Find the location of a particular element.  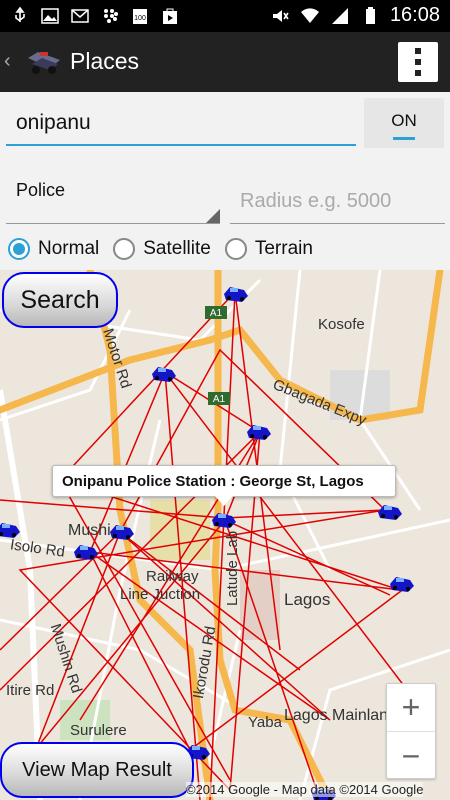

search-button: Search is located at coordinates (60, 300).